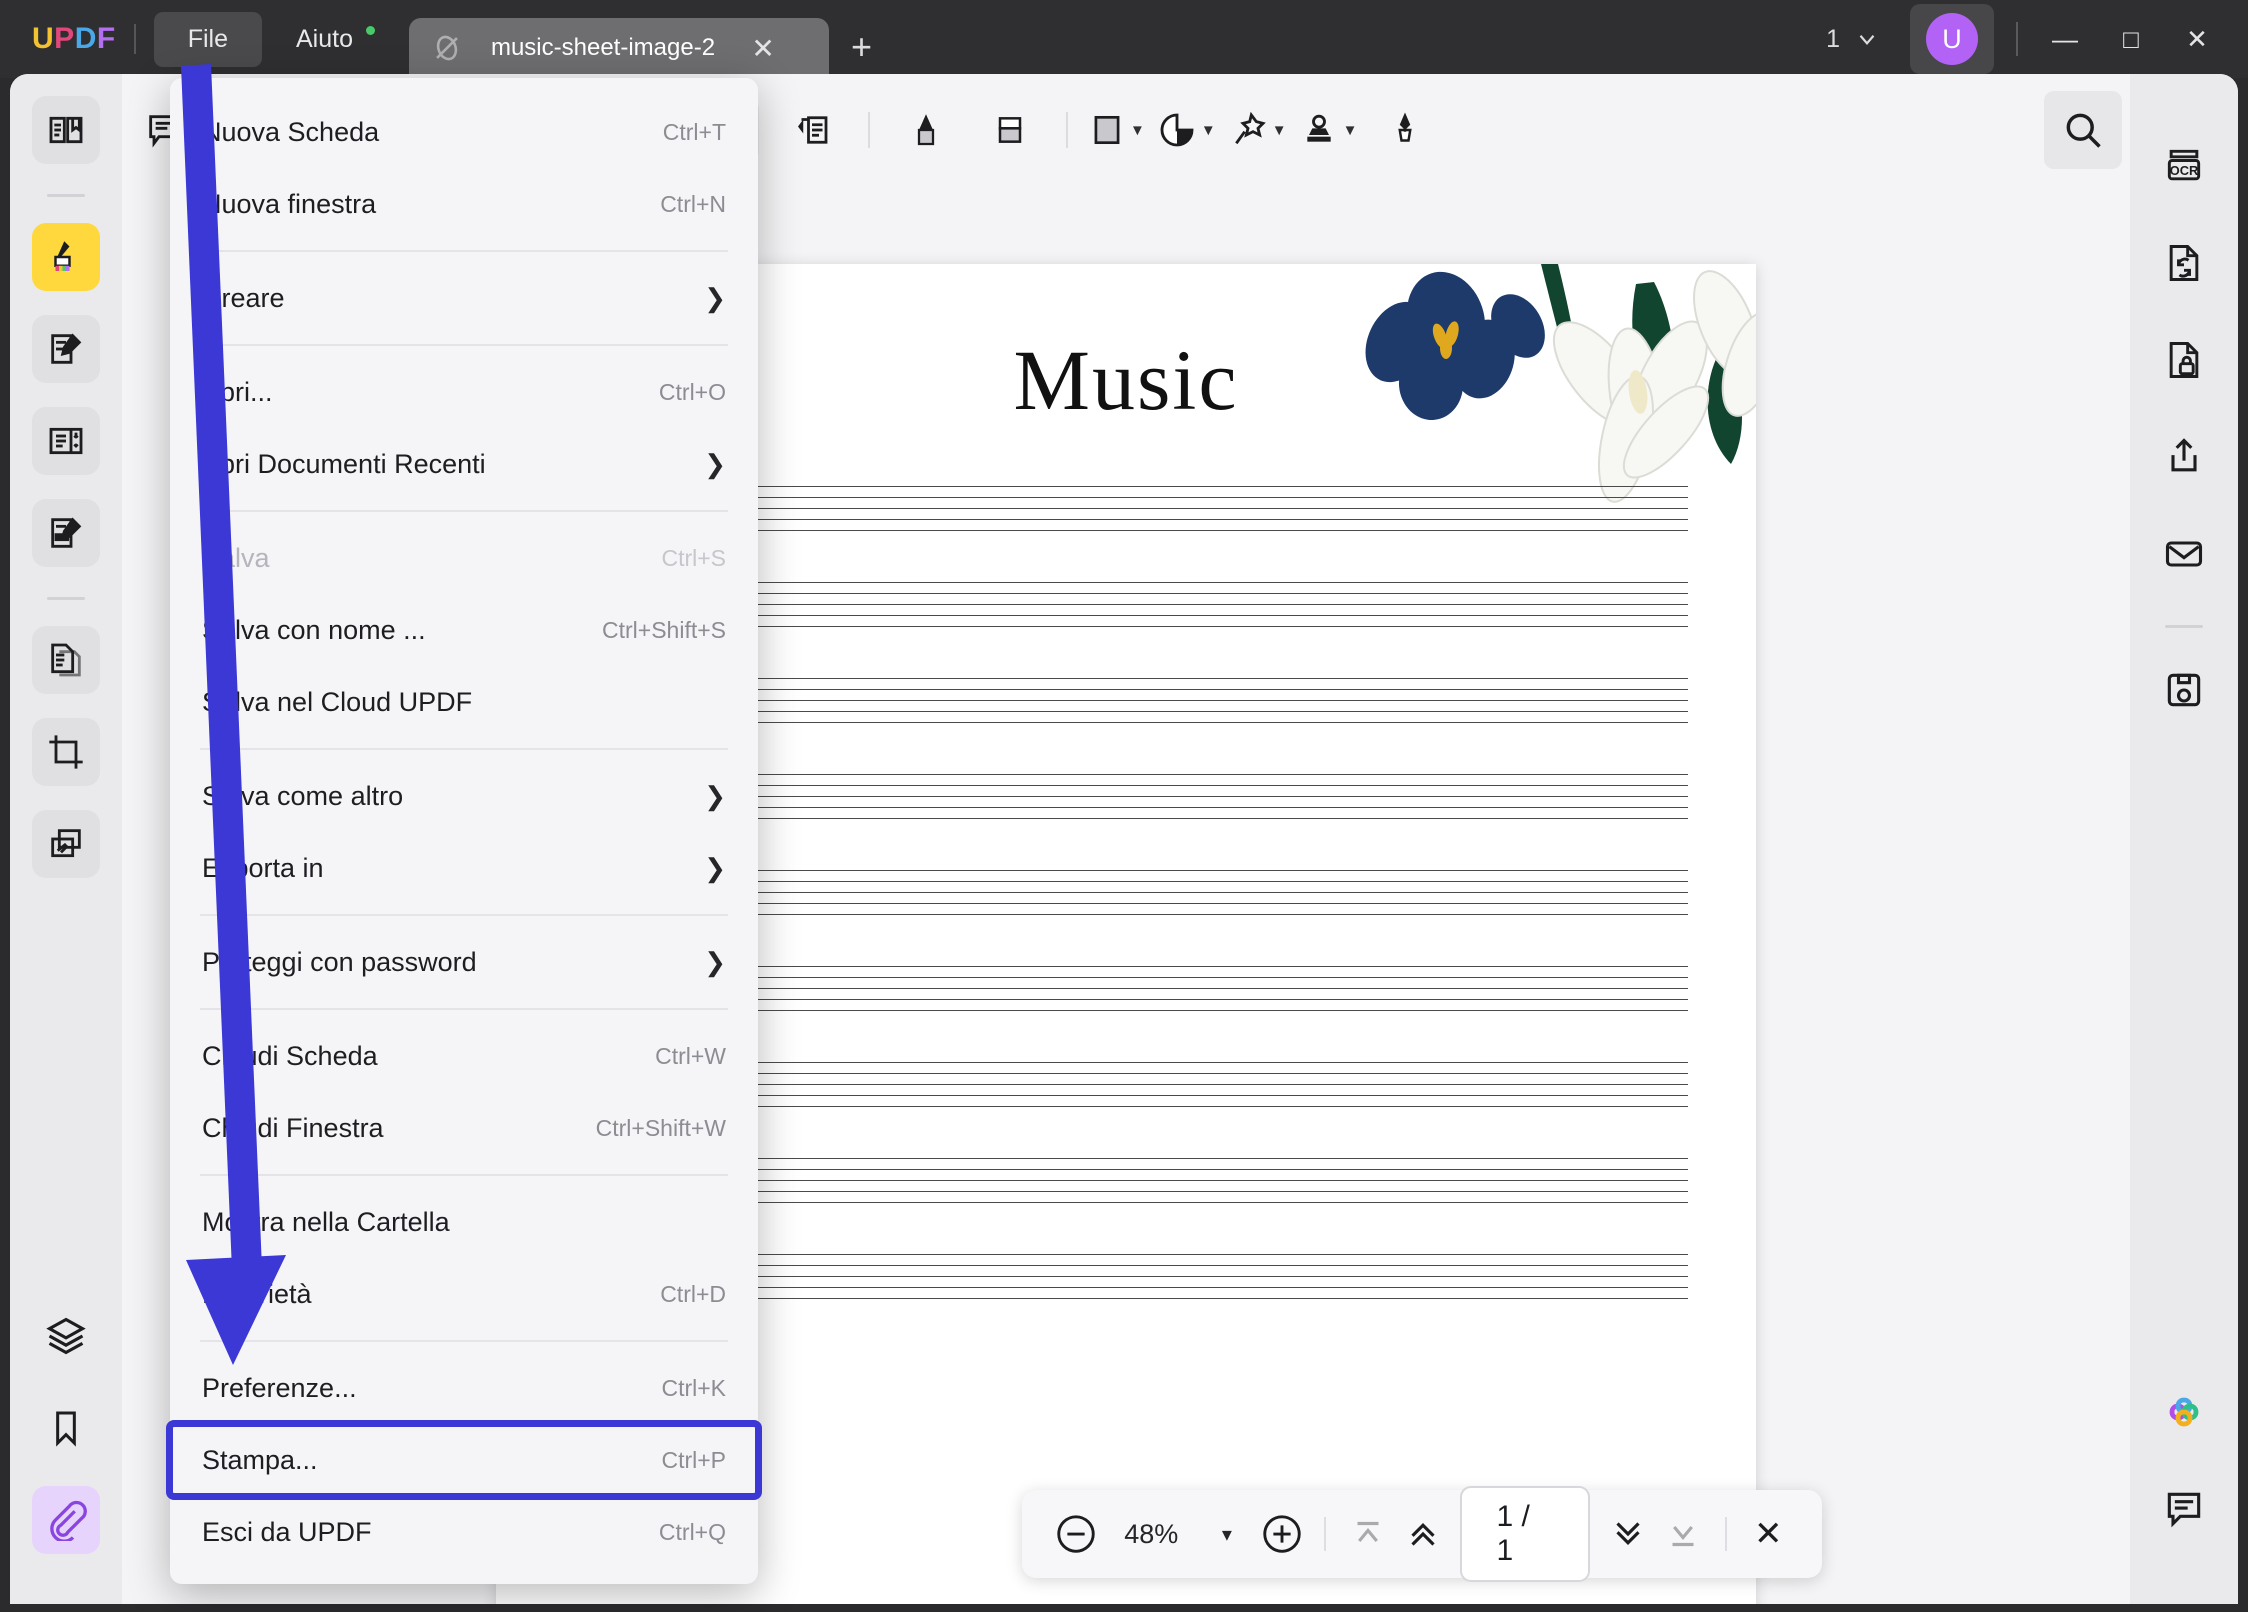 The image size is (2248, 1612). I want to click on ai-assistant-button, so click(2184, 1412).